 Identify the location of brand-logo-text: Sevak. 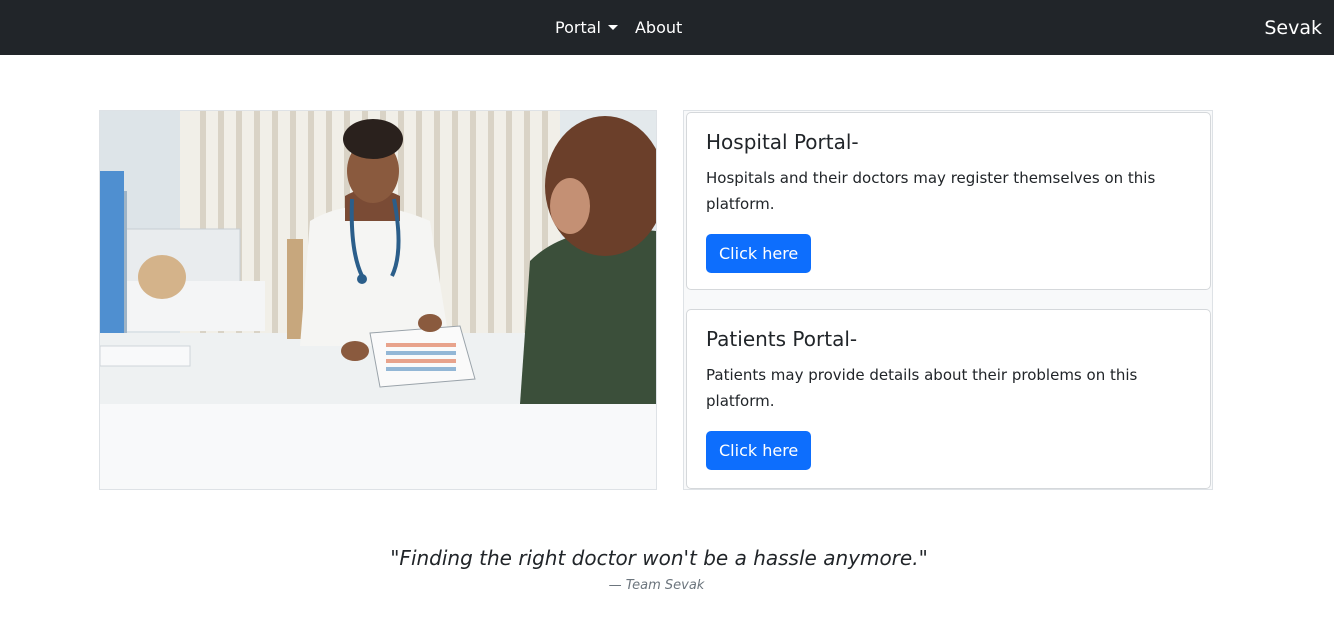
(1293, 27).